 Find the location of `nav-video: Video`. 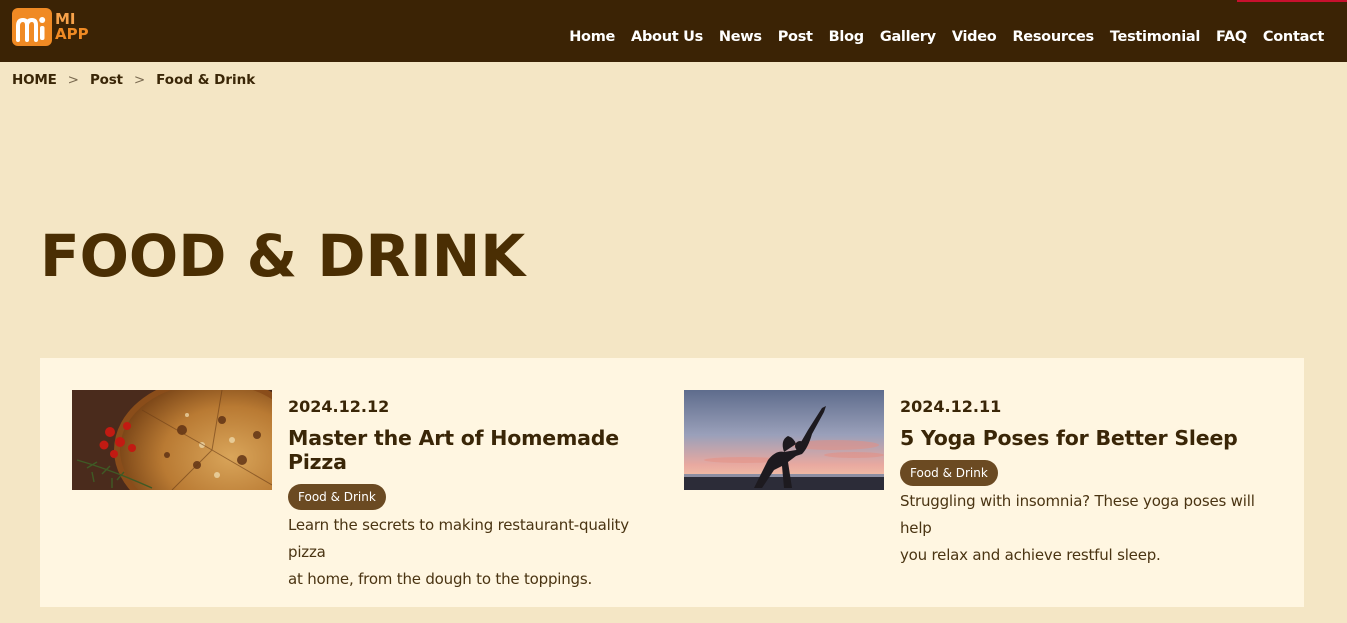

nav-video: Video is located at coordinates (974, 37).